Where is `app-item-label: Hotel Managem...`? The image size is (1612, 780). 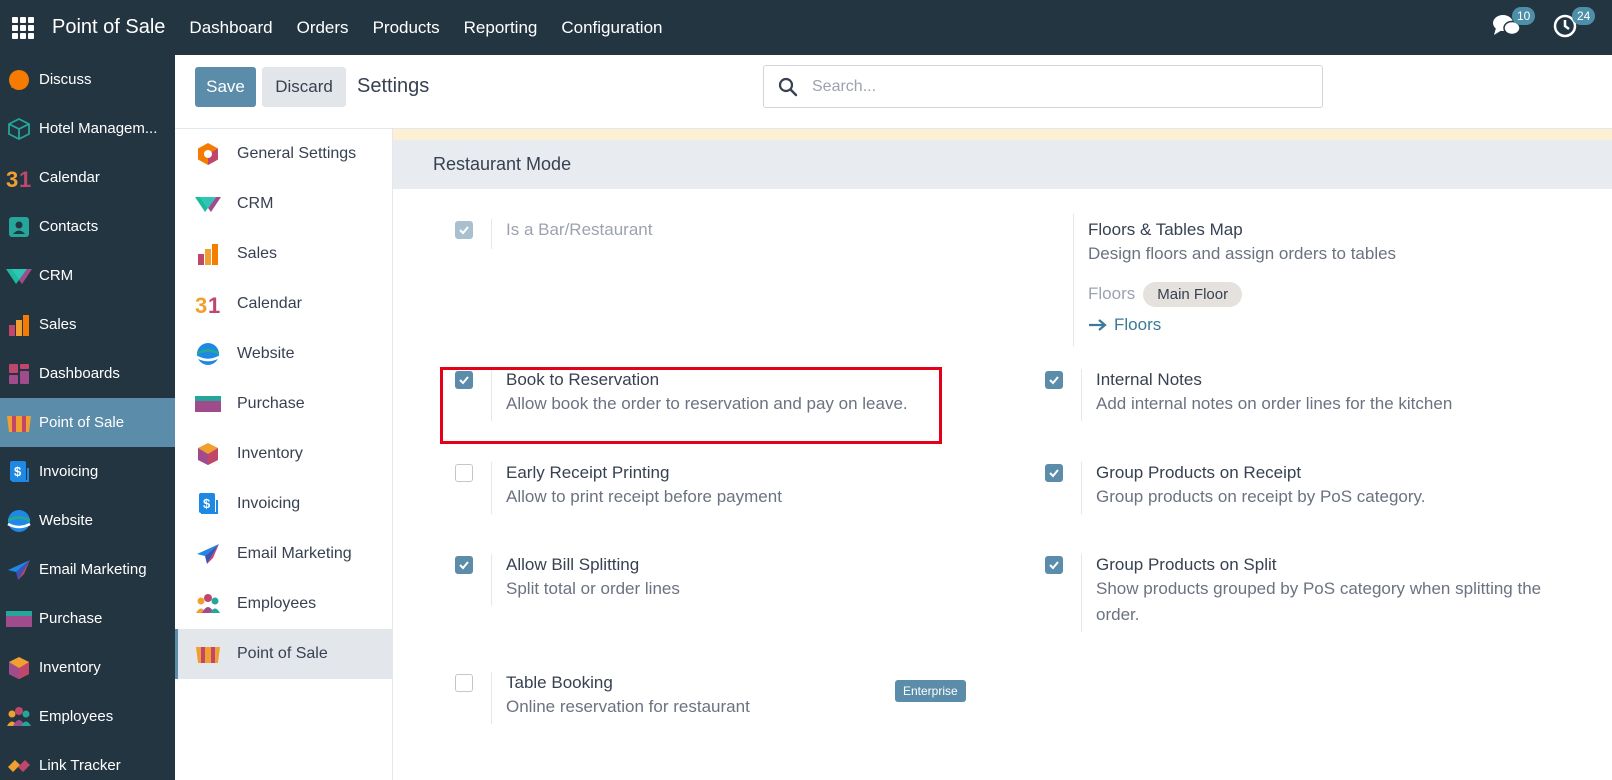
app-item-label: Hotel Managem... is located at coordinates (98, 128).